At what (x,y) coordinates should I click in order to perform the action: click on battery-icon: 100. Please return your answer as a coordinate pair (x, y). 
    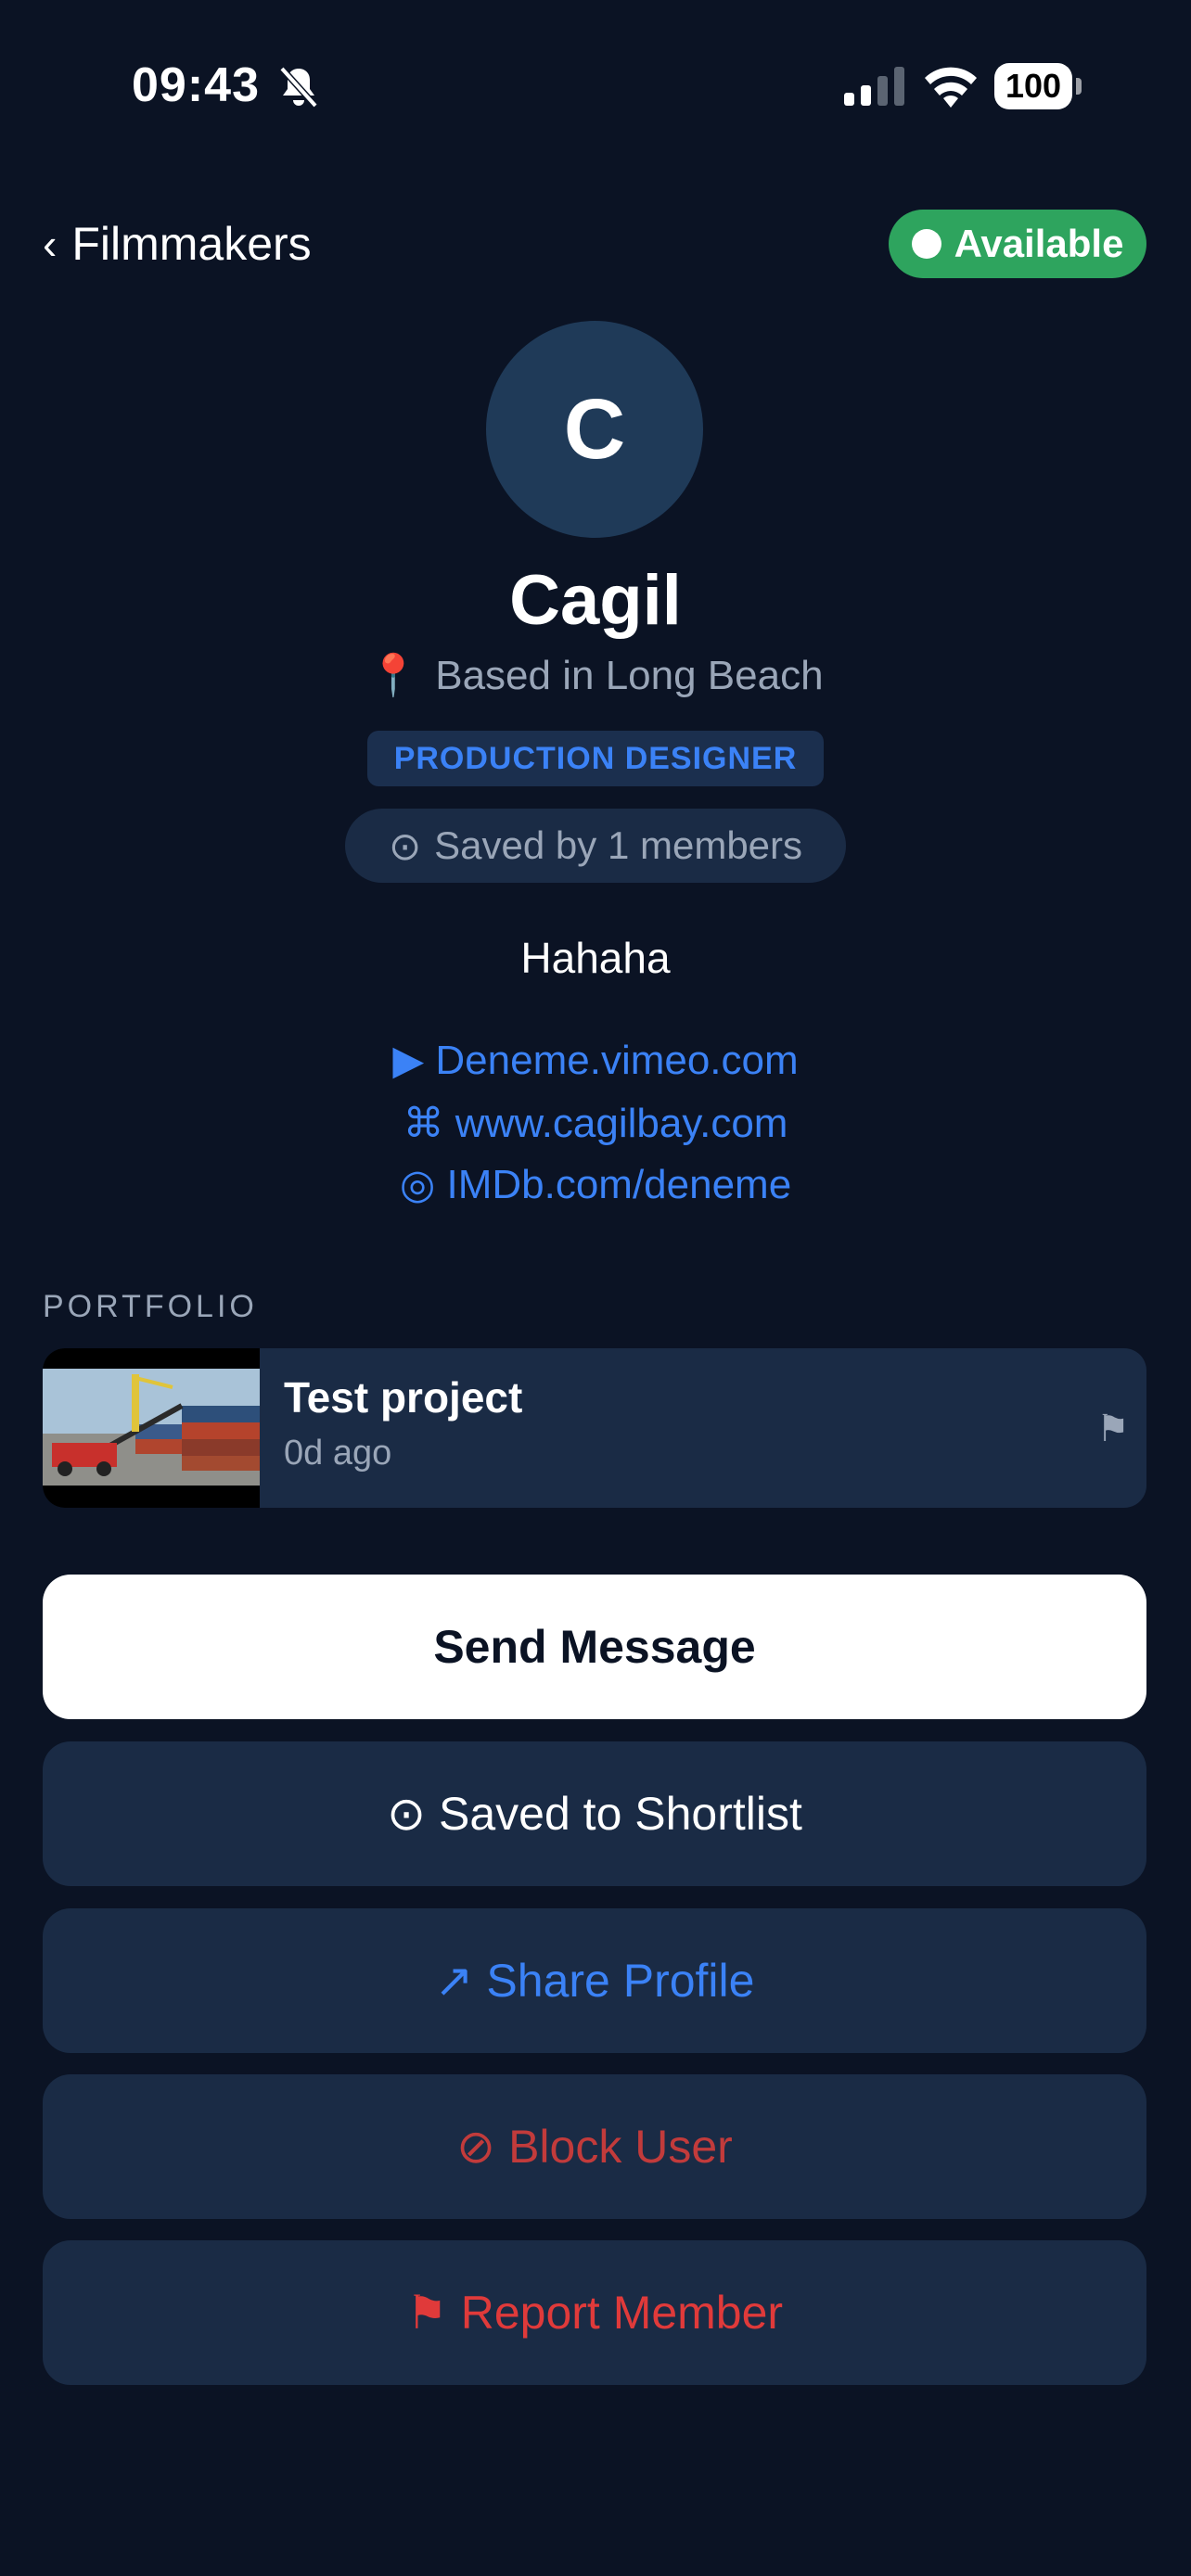
    Looking at the image, I should click on (1038, 86).